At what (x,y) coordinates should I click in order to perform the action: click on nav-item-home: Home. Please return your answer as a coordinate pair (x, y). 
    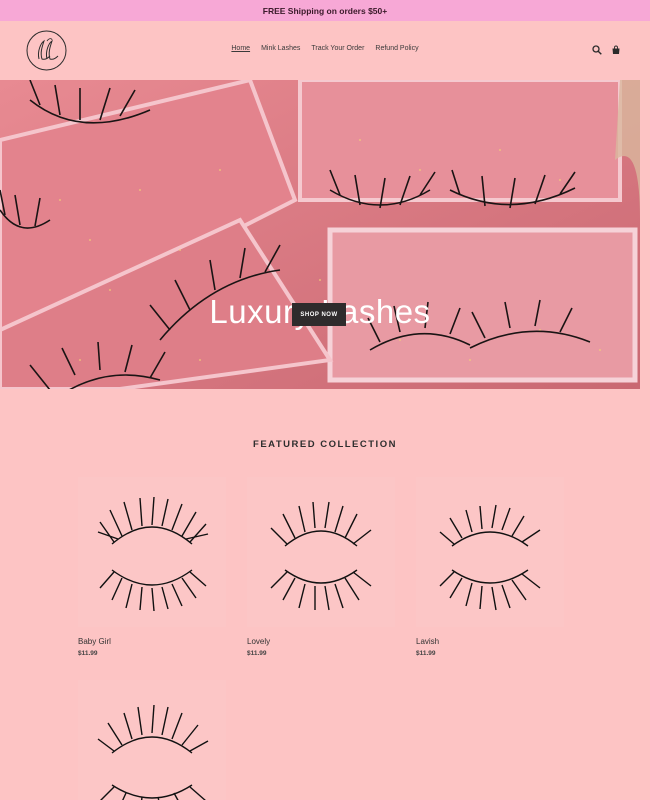
    Looking at the image, I should click on (240, 48).